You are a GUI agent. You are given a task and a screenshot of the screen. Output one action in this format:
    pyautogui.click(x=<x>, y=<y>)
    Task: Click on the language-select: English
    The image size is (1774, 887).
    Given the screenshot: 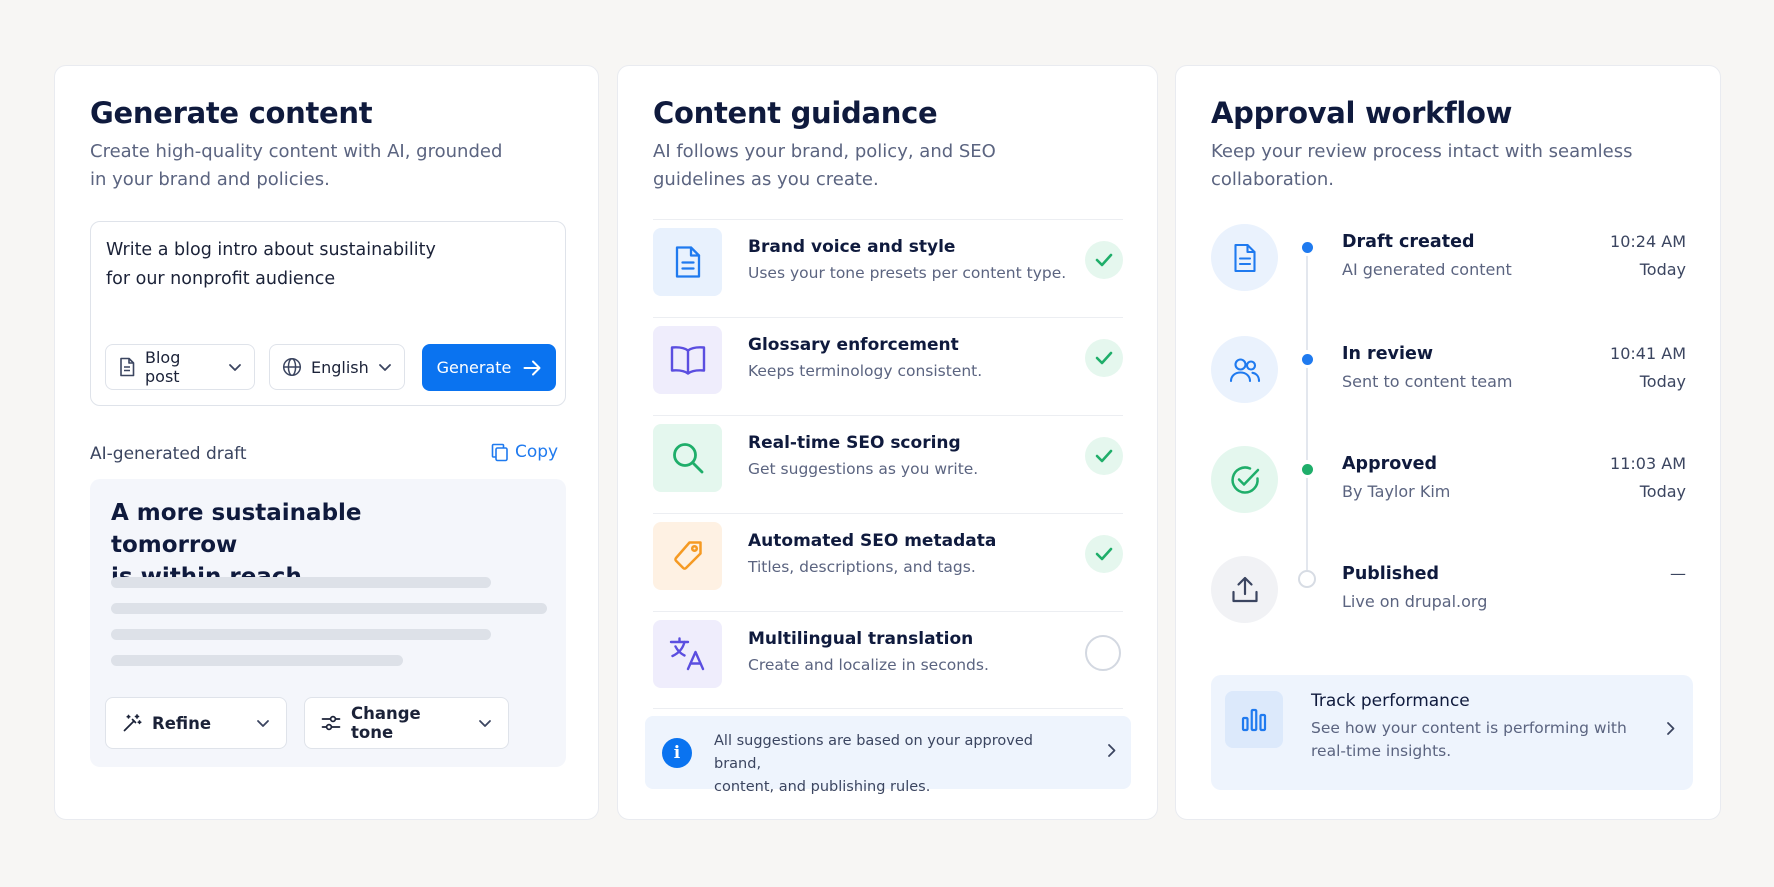 What is the action you would take?
    pyautogui.click(x=337, y=367)
    